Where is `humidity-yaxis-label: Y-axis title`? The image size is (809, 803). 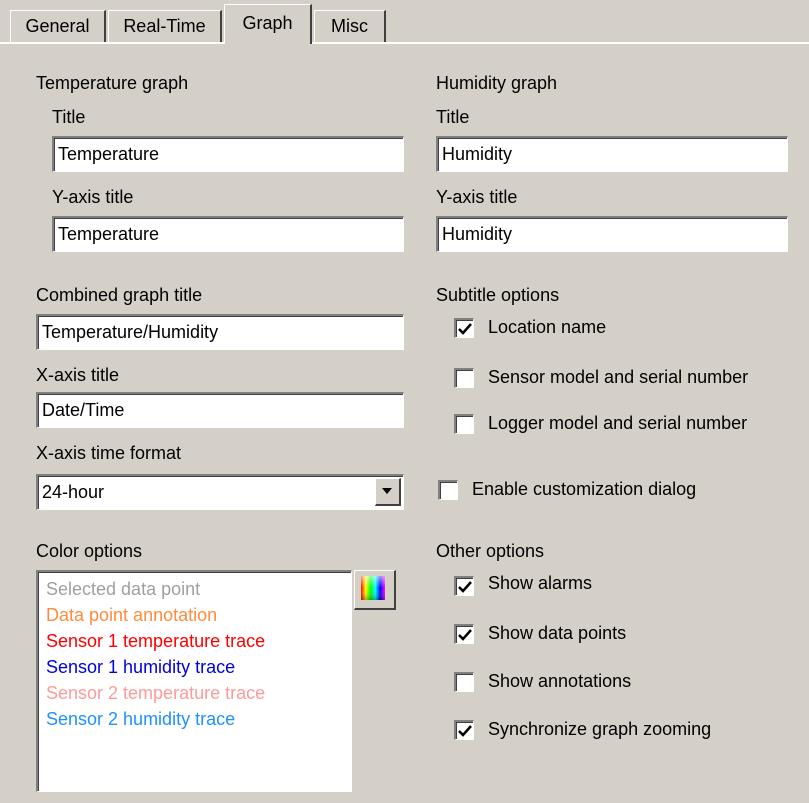
humidity-yaxis-label: Y-axis title is located at coordinates (477, 197).